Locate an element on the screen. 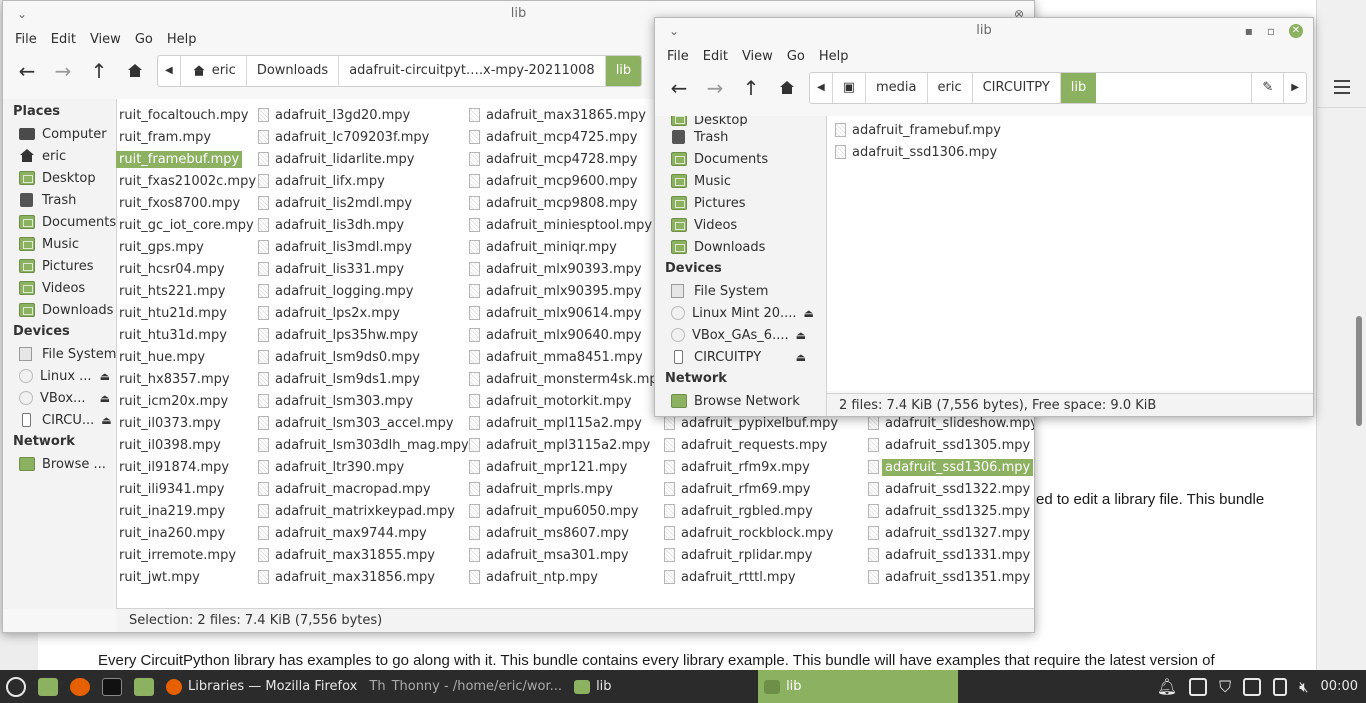 Image resolution: width=1366 pixels, height=703 pixels. update-manager-icon is located at coordinates (1198, 686).